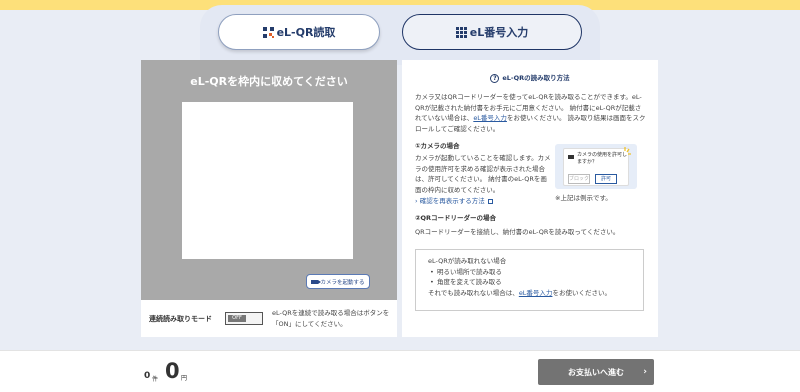  What do you see at coordinates (473, 292) in the screenshot?
I see `note-footer-text: それでも読み取れない場合は、` at bounding box center [473, 292].